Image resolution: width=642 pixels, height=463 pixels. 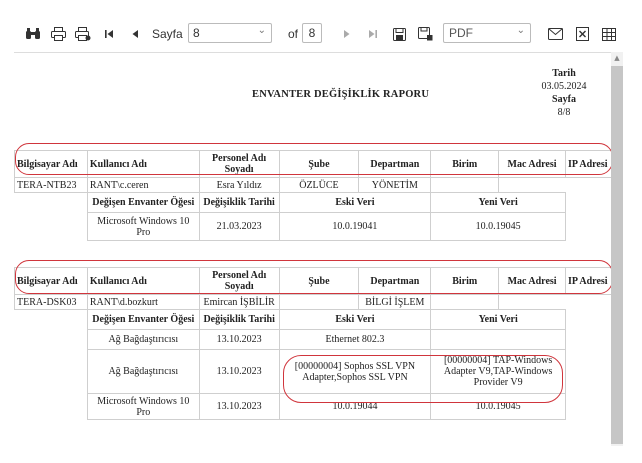 I want to click on cell-department: YÖNETİM, so click(x=395, y=185).